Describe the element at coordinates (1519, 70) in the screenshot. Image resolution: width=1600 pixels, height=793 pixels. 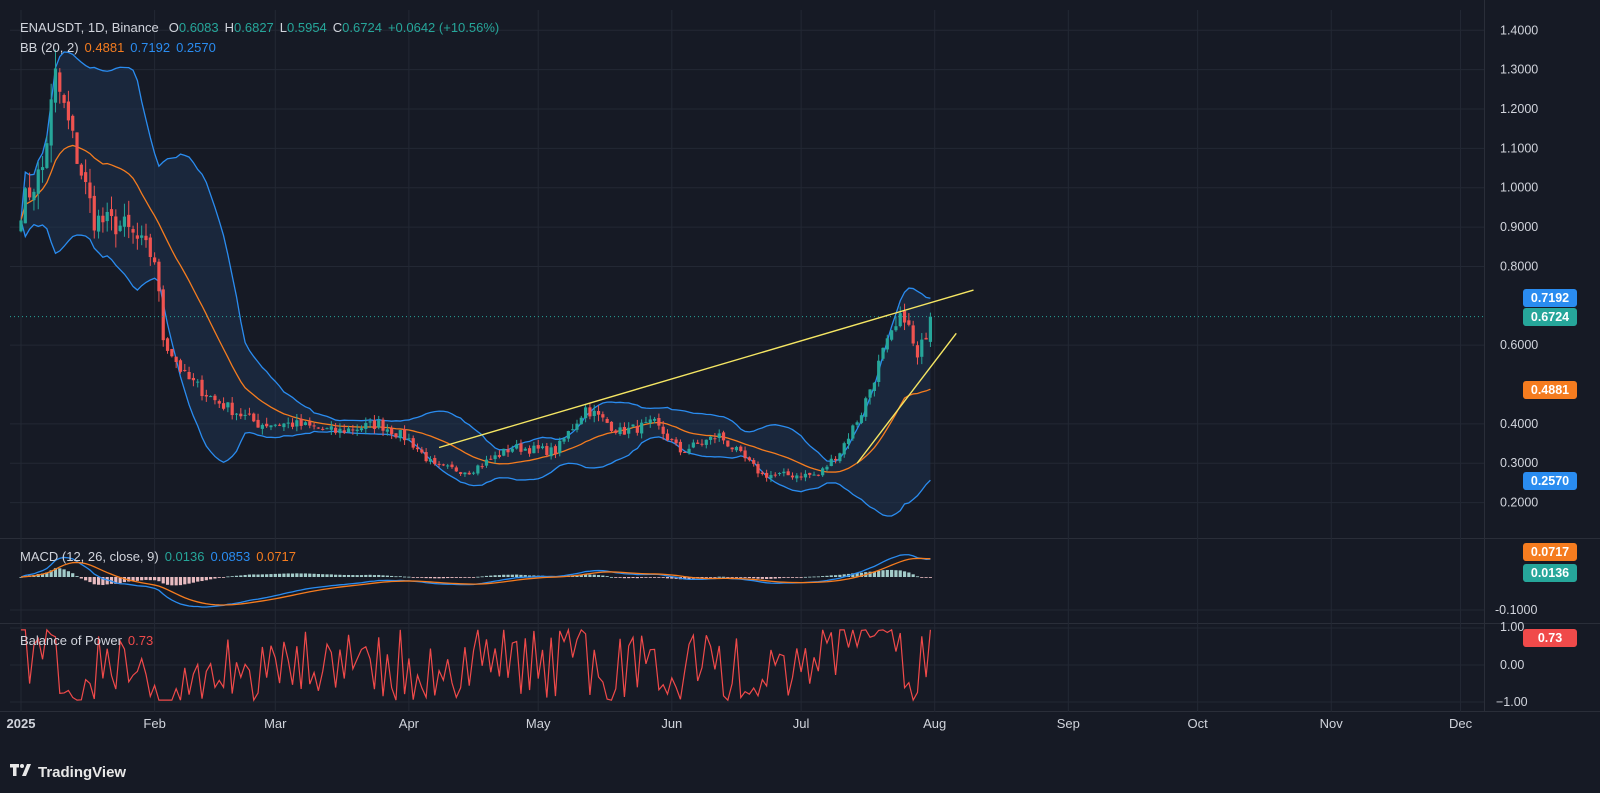
I see `y-tick-label: 1.3000` at that location.